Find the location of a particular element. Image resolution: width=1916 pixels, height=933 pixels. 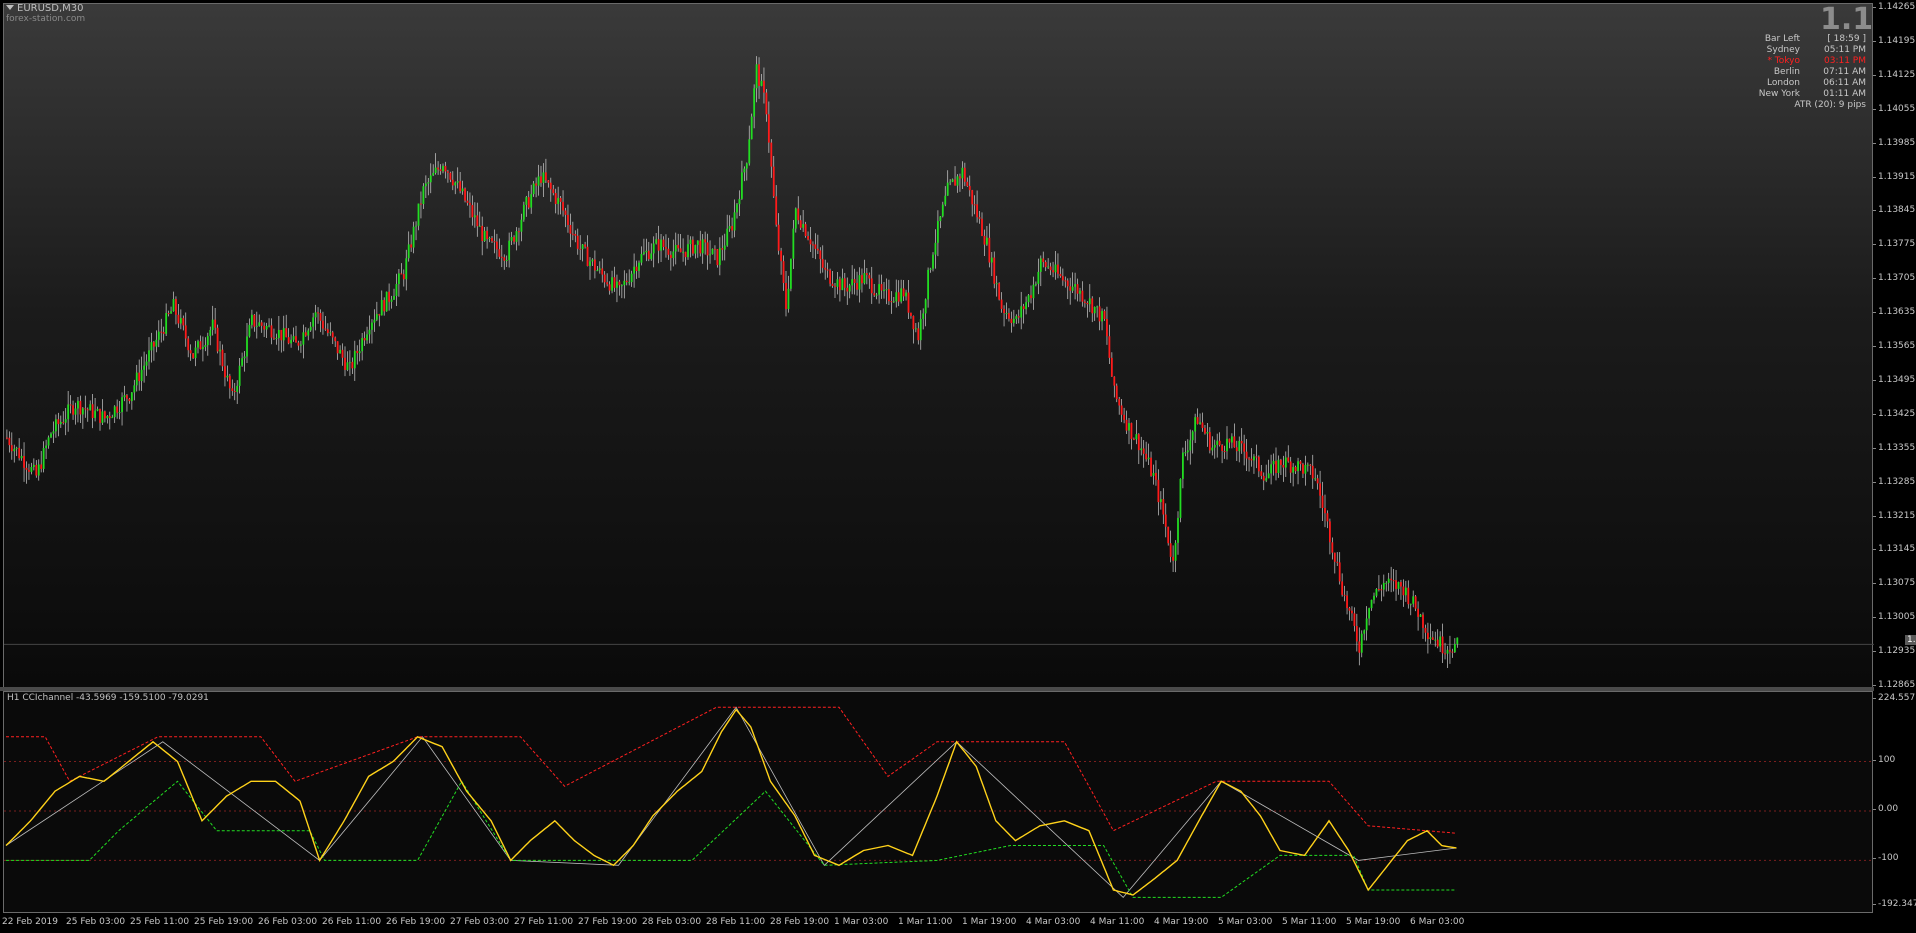

time-tick-label: 26 Feb 19:00 is located at coordinates (416, 922).